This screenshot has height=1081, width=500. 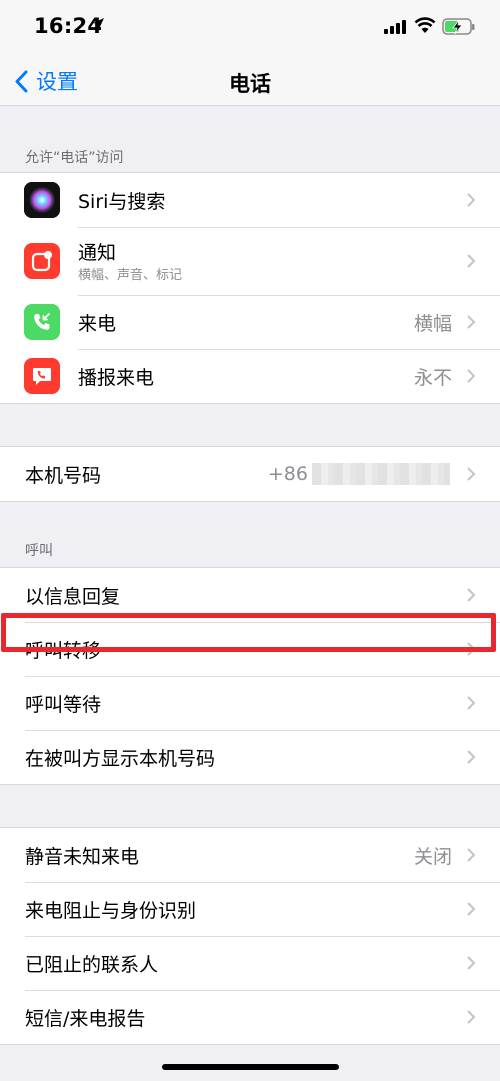 What do you see at coordinates (250, 757) in the screenshot?
I see `show-caller-id-row: 在被叫方显示本机号码` at bounding box center [250, 757].